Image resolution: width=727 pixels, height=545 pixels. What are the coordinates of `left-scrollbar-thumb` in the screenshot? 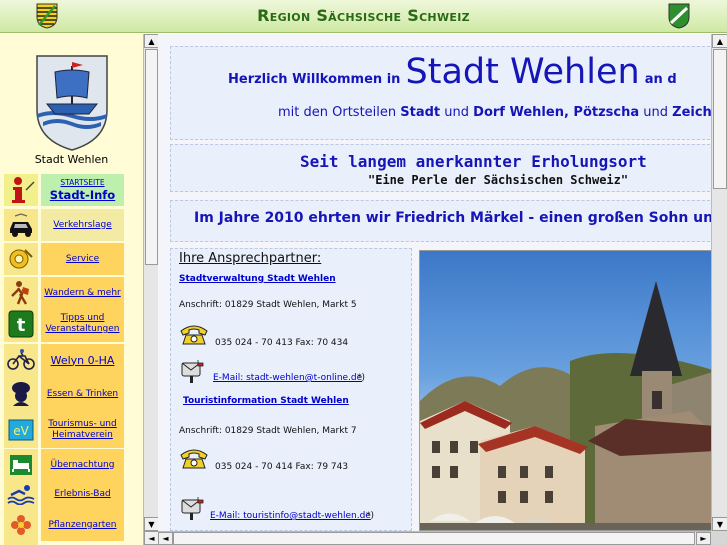 It's located at (151, 157).